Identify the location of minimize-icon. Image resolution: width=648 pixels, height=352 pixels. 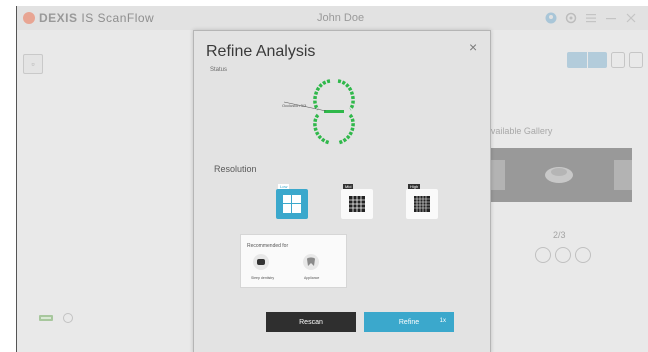
(611, 18).